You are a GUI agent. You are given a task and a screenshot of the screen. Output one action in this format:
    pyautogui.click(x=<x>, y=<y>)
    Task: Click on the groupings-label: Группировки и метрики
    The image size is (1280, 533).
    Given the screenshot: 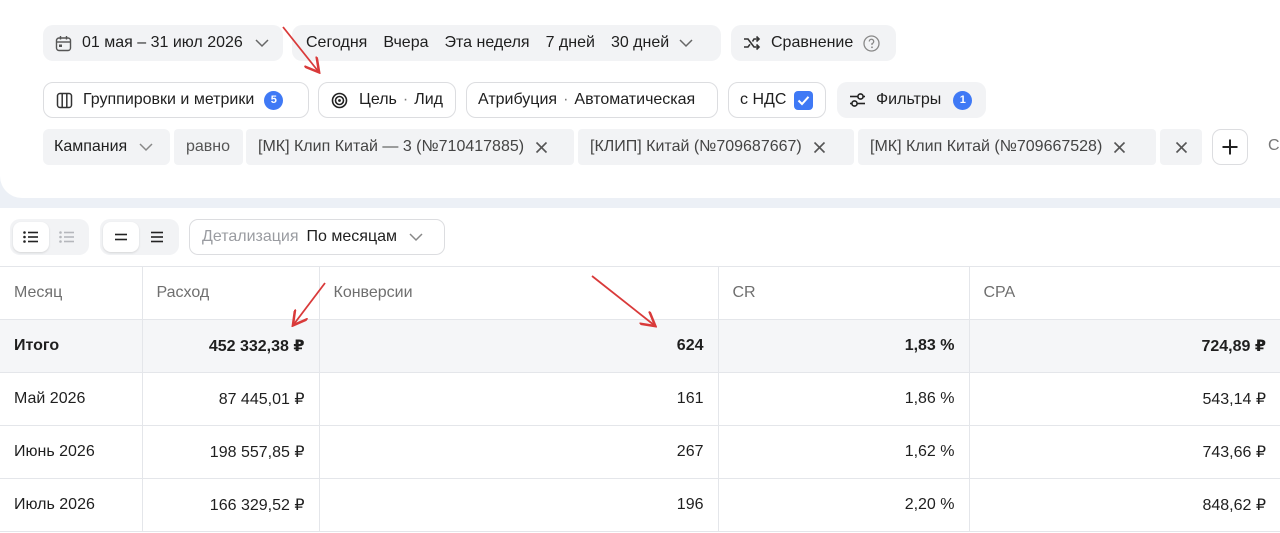 What is the action you would take?
    pyautogui.click(x=169, y=99)
    